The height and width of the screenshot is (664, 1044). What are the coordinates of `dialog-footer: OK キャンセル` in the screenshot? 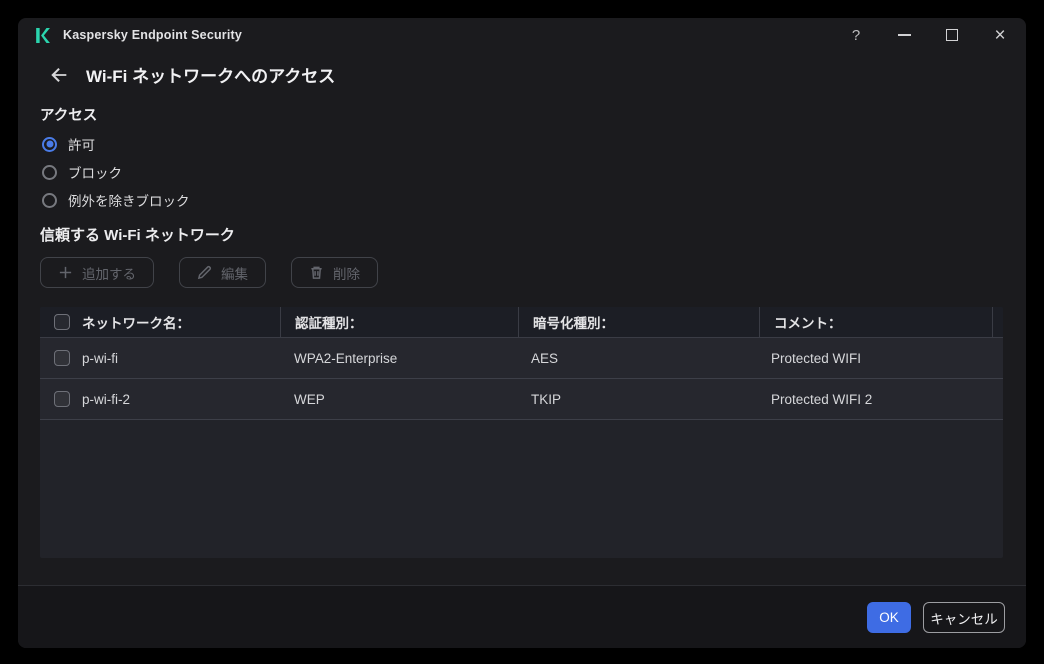 It's located at (522, 616).